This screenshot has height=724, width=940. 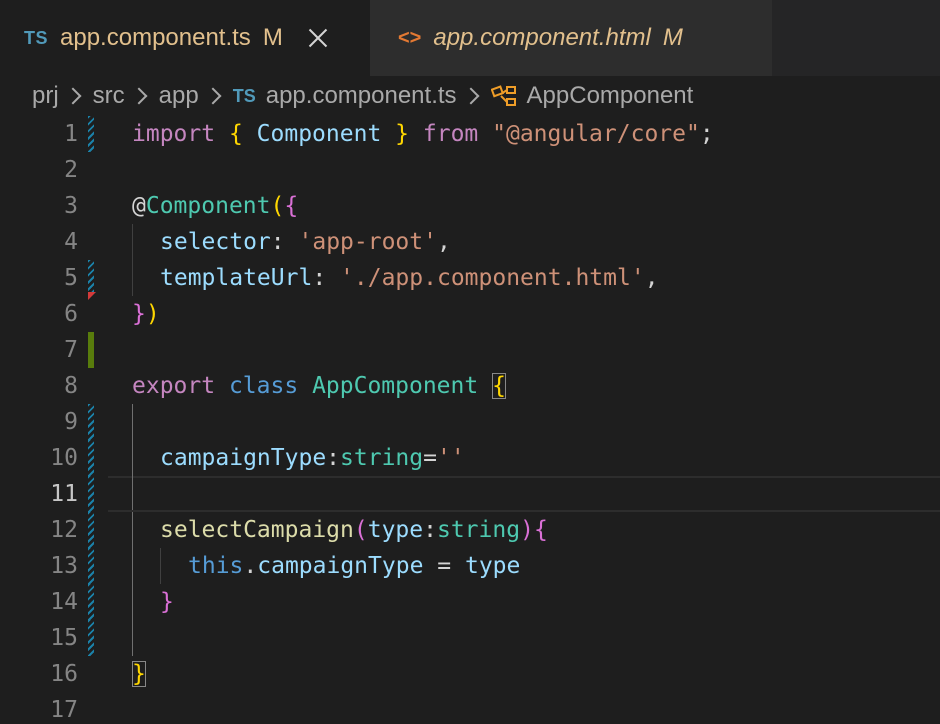 What do you see at coordinates (492, 278) in the screenshot?
I see `token-string: './app.component.html'` at bounding box center [492, 278].